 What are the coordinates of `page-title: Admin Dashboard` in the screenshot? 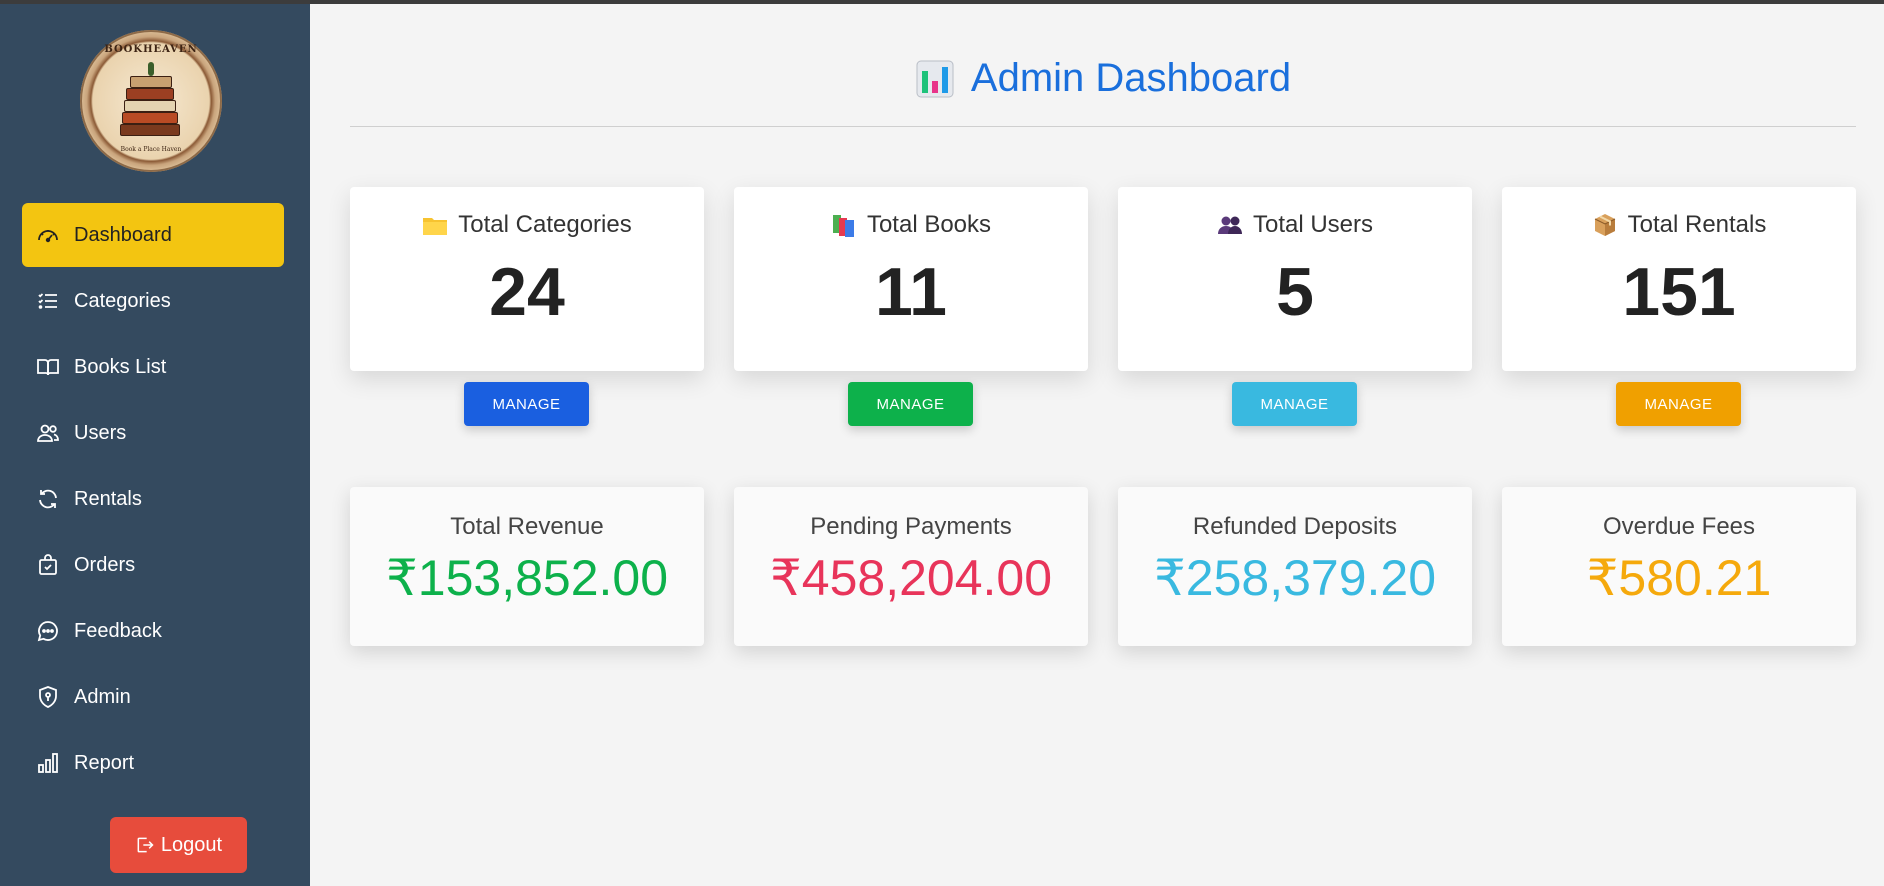 It's located at (1103, 78).